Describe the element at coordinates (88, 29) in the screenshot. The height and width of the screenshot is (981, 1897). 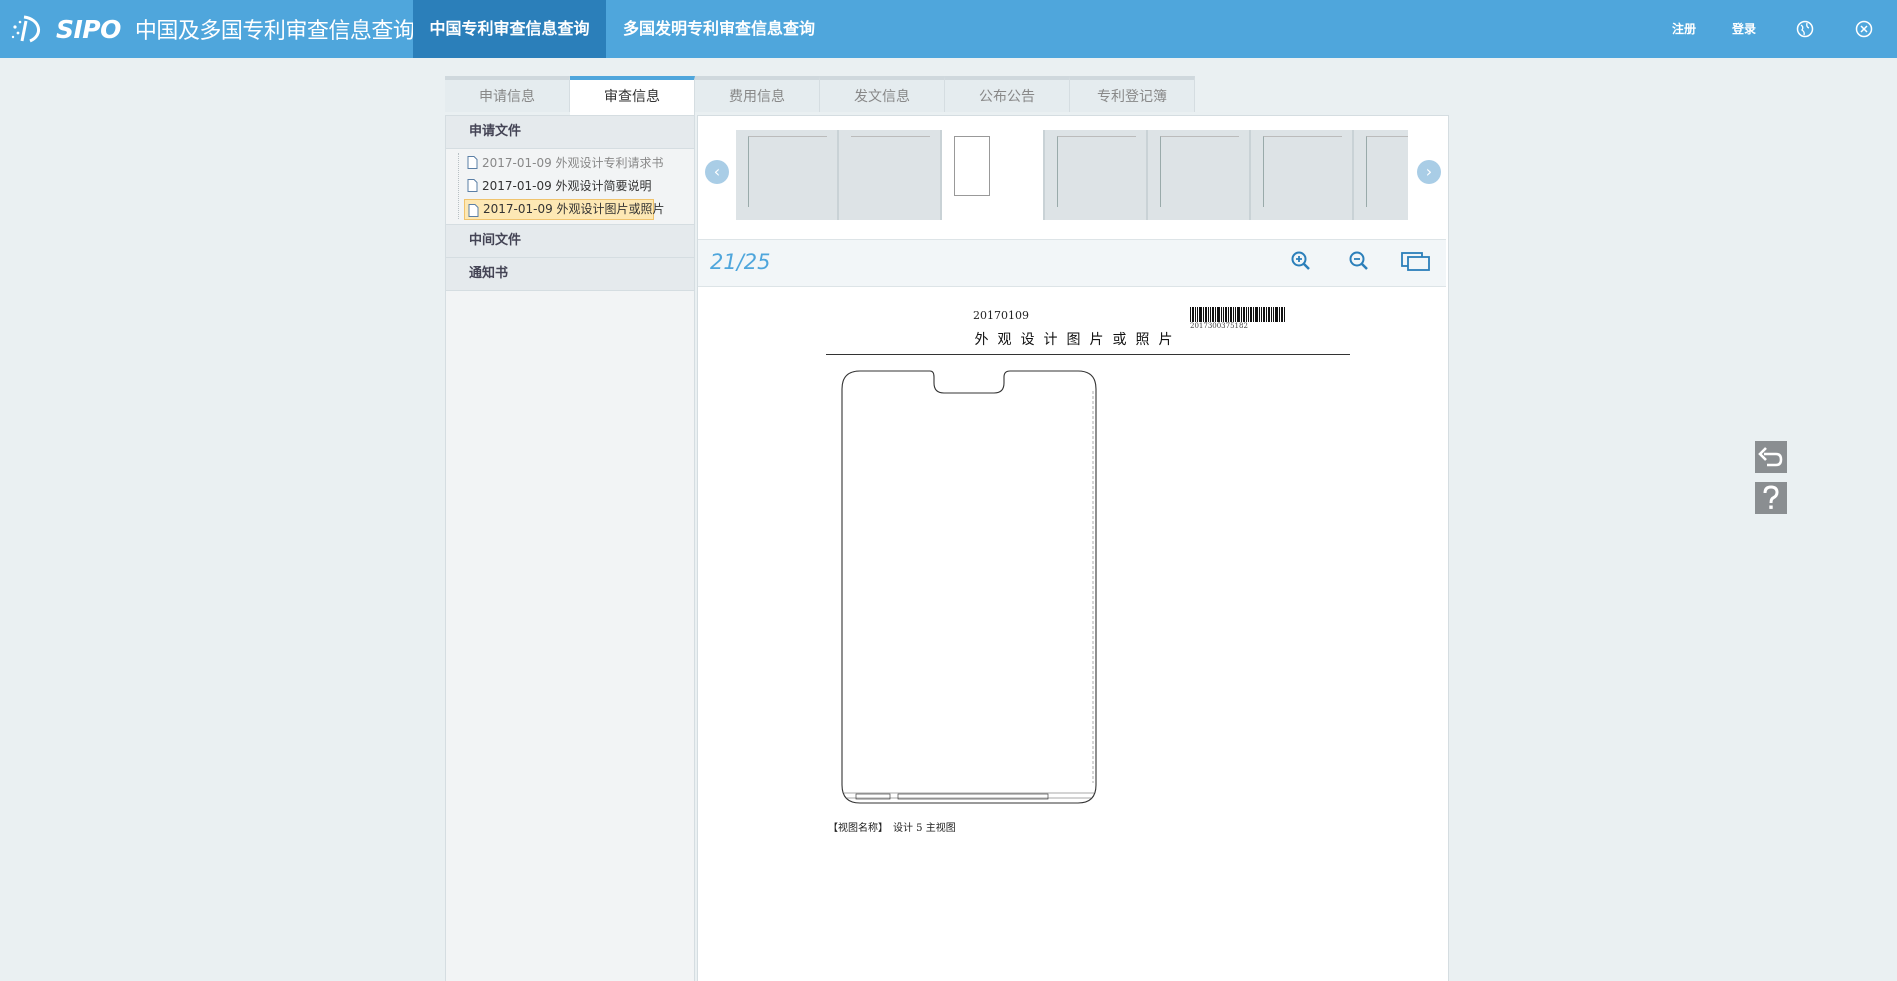
I see `logo-brand: SIPO` at that location.